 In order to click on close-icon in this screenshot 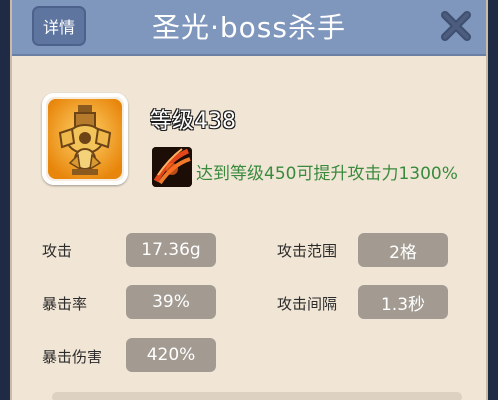, I will do `click(456, 26)`.